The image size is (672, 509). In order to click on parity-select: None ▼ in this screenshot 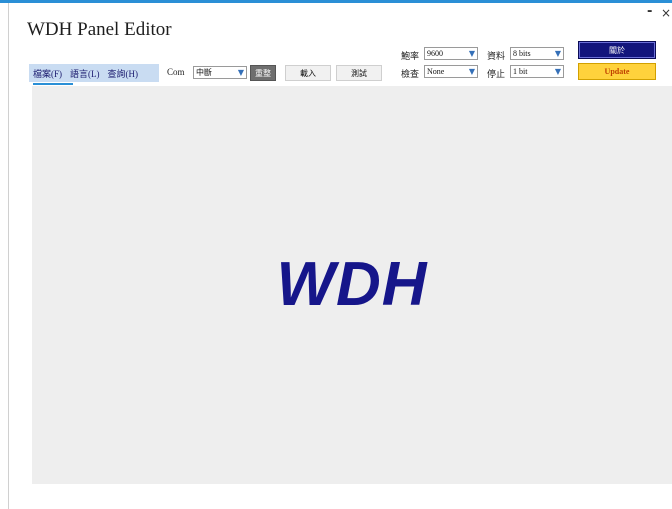, I will do `click(451, 71)`.